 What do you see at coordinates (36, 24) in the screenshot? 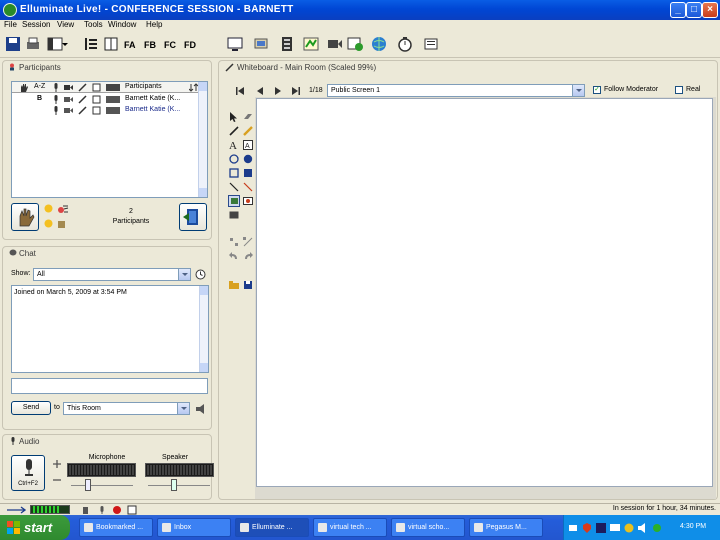
I see `menu-session: Session` at bounding box center [36, 24].